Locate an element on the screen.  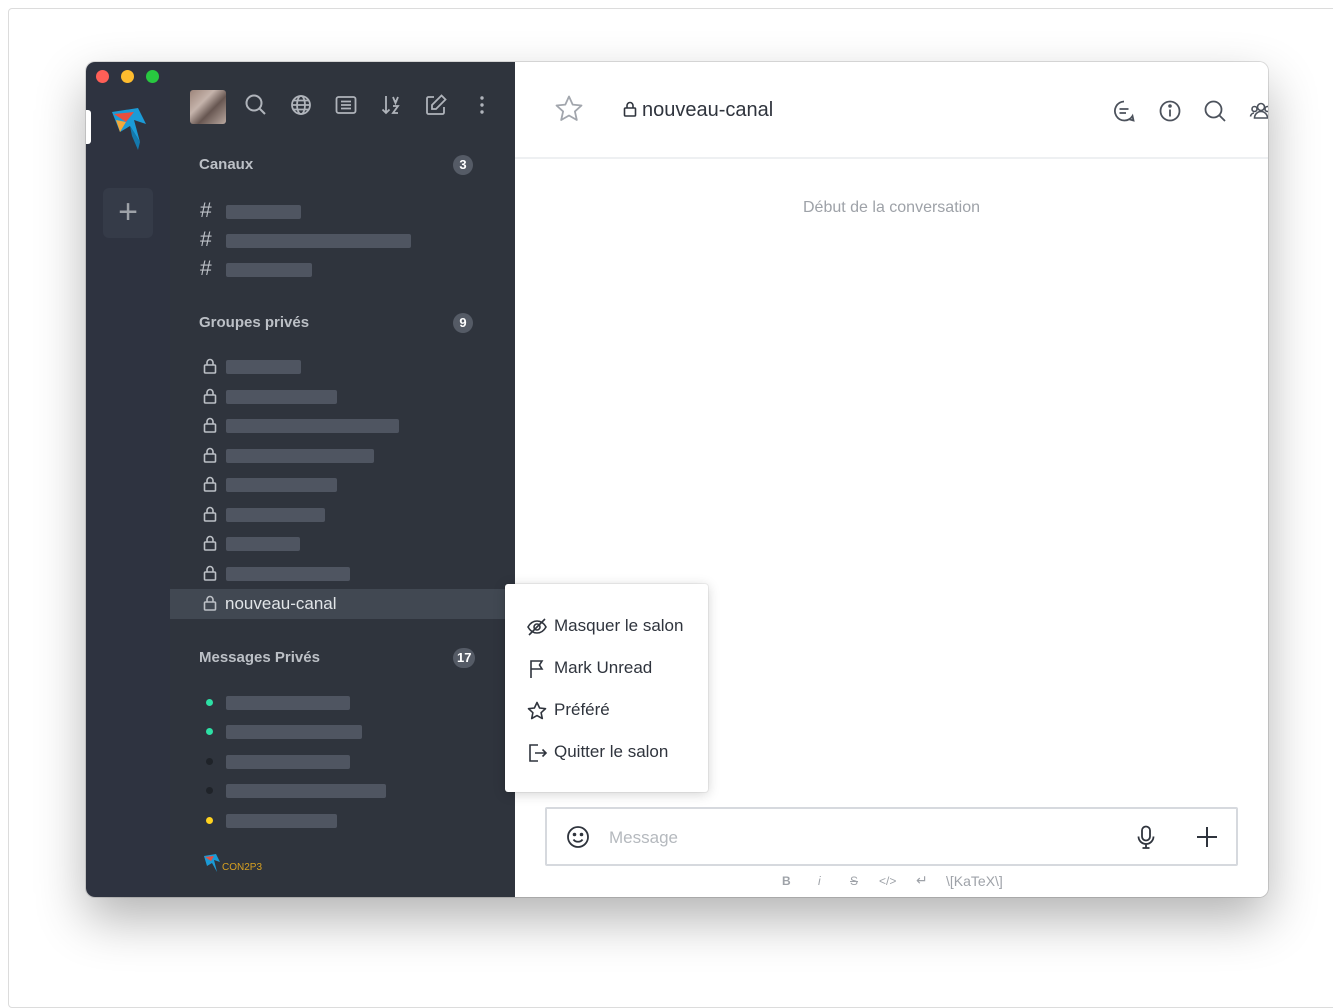
discussion-icon is located at coordinates (1124, 111).